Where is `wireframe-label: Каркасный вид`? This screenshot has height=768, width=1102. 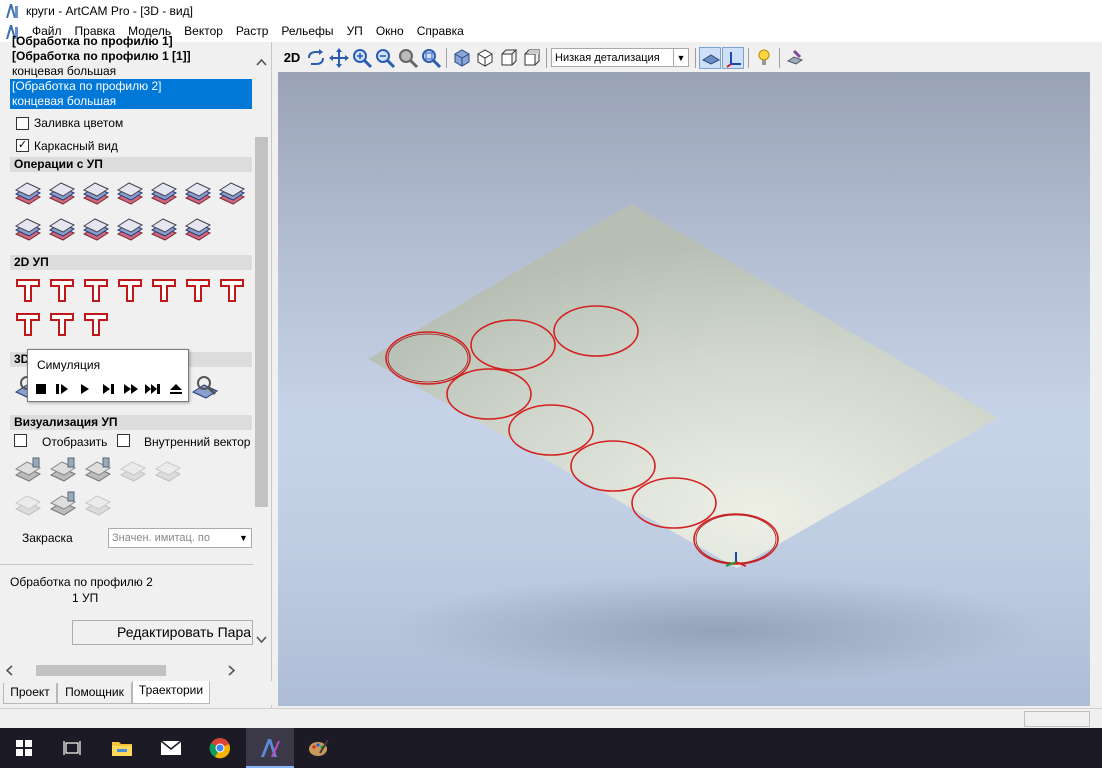
wireframe-label: Каркасный вид is located at coordinates (76, 146).